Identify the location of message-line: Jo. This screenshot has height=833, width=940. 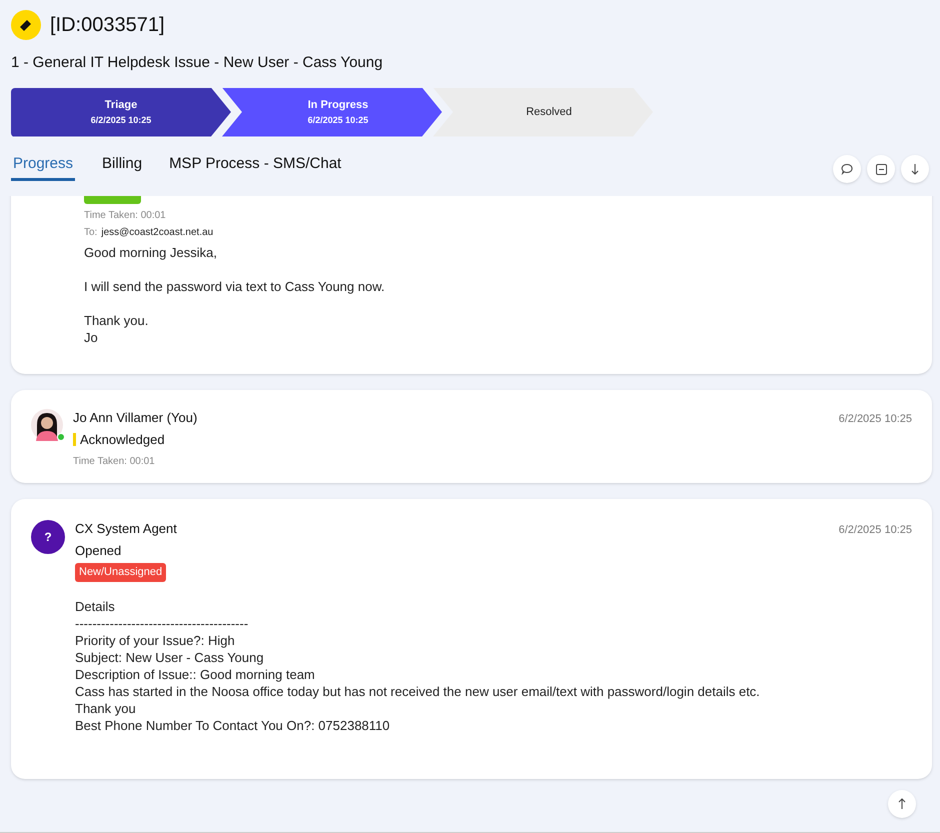
(91, 337).